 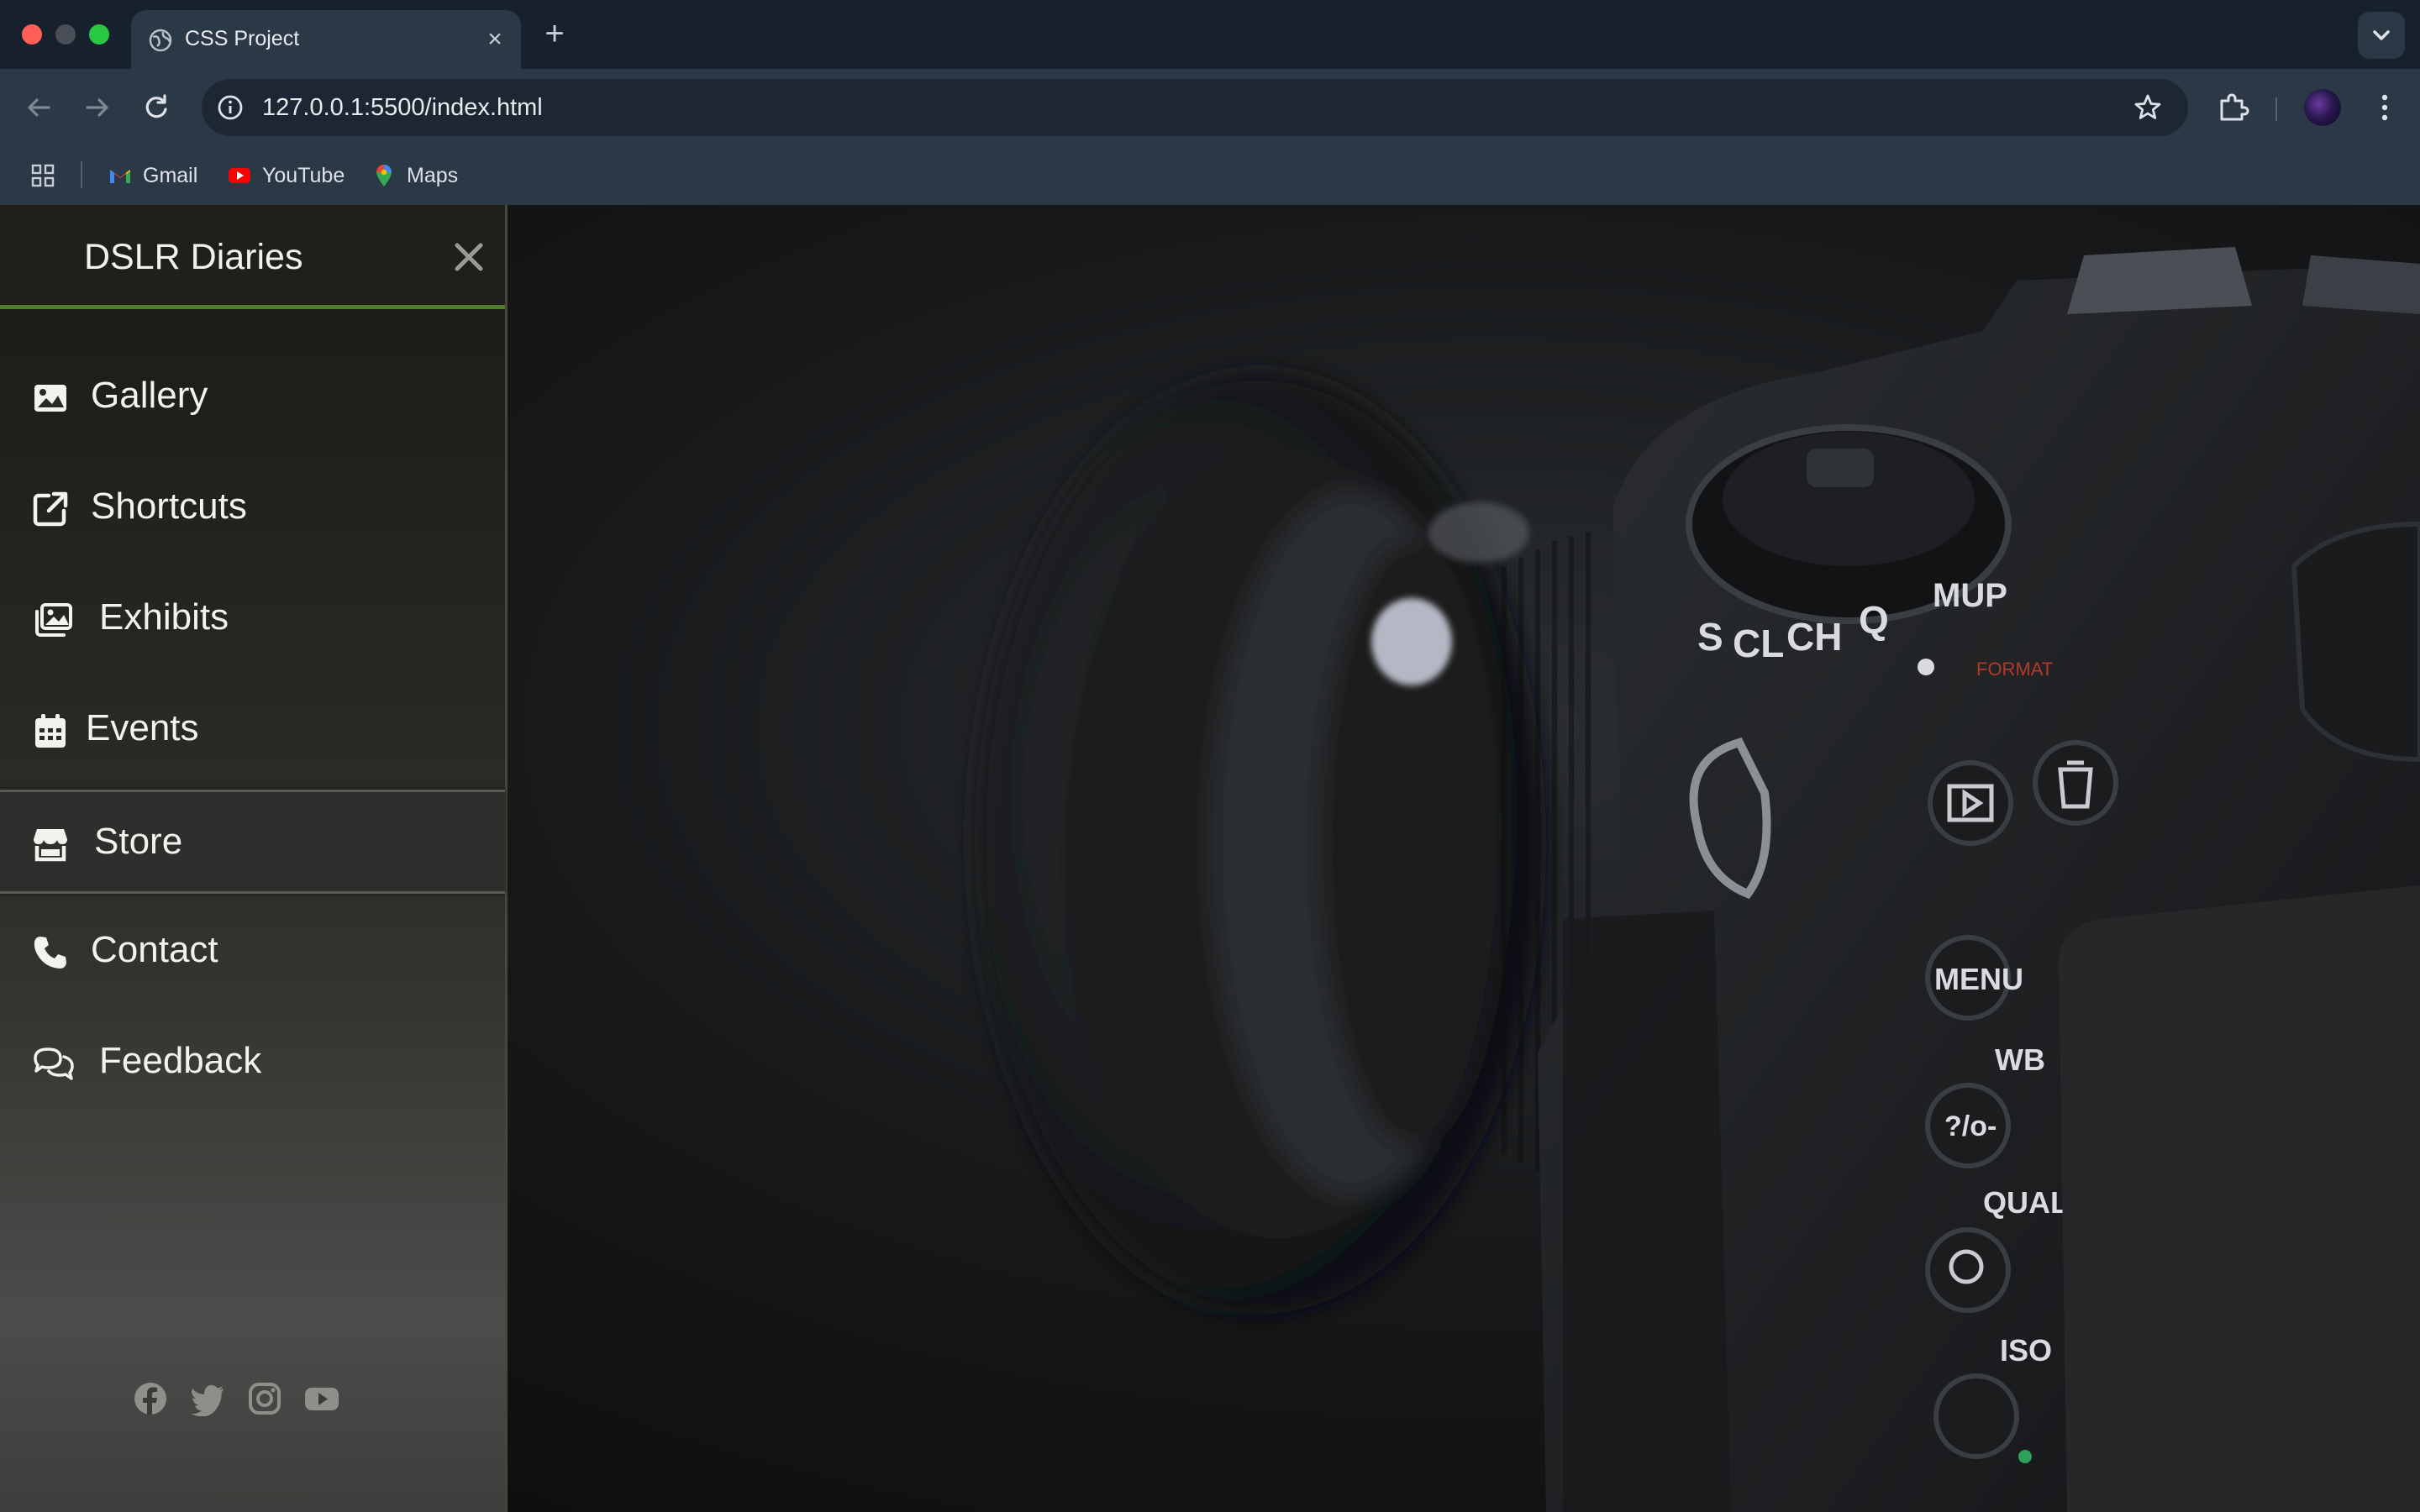 What do you see at coordinates (50, 398) in the screenshot?
I see `image-icon` at bounding box center [50, 398].